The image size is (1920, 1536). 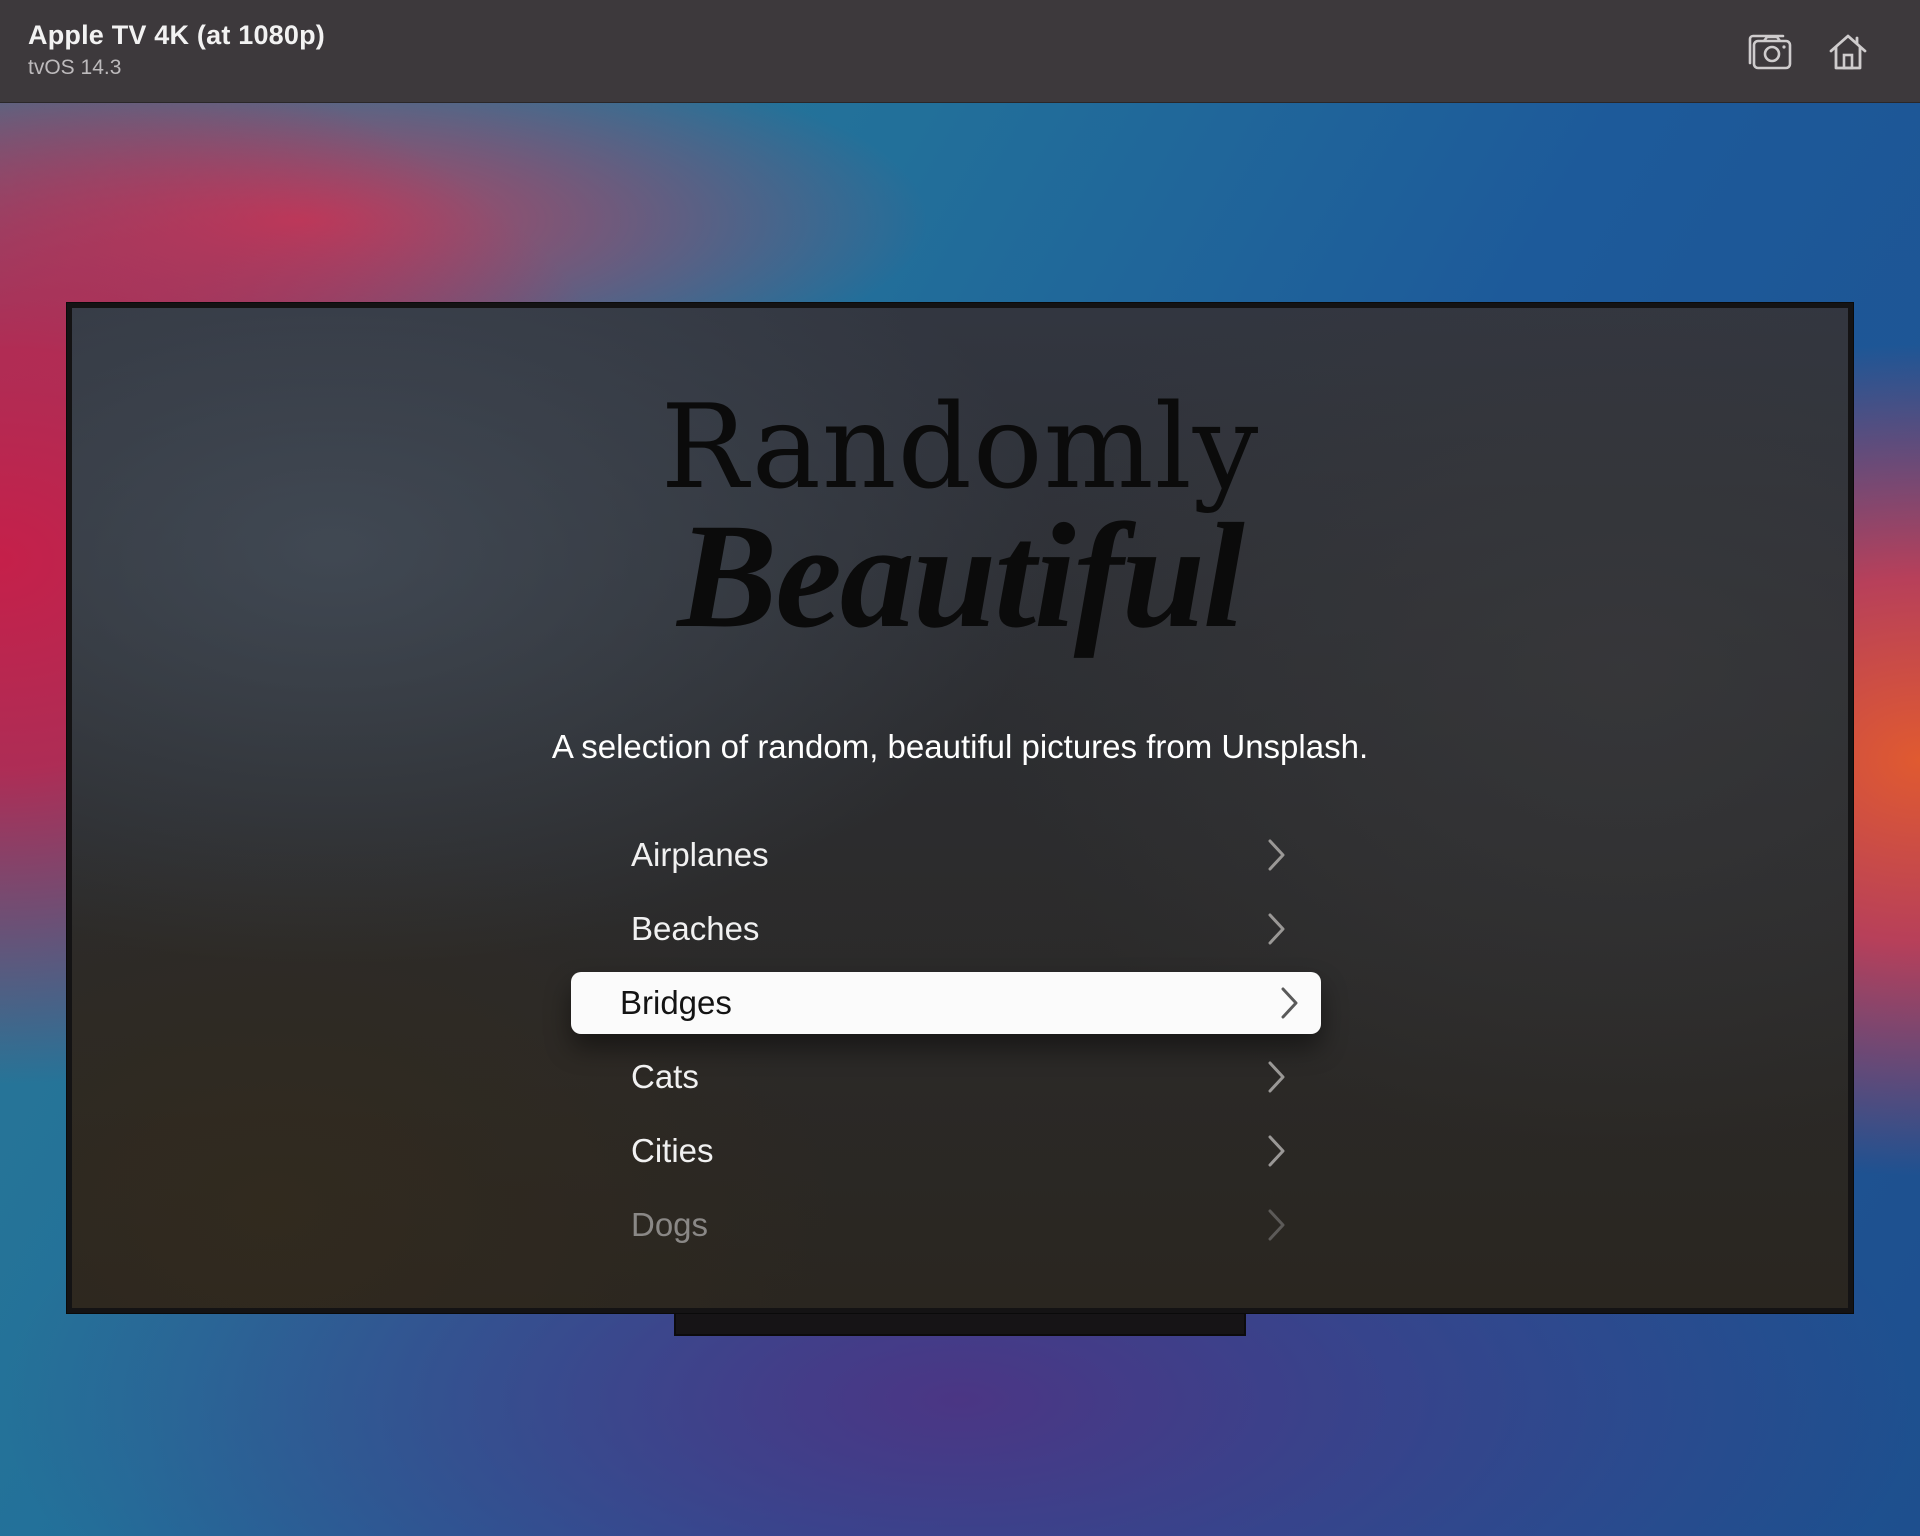 I want to click on list-item-label: Bridges, so click(x=676, y=1002).